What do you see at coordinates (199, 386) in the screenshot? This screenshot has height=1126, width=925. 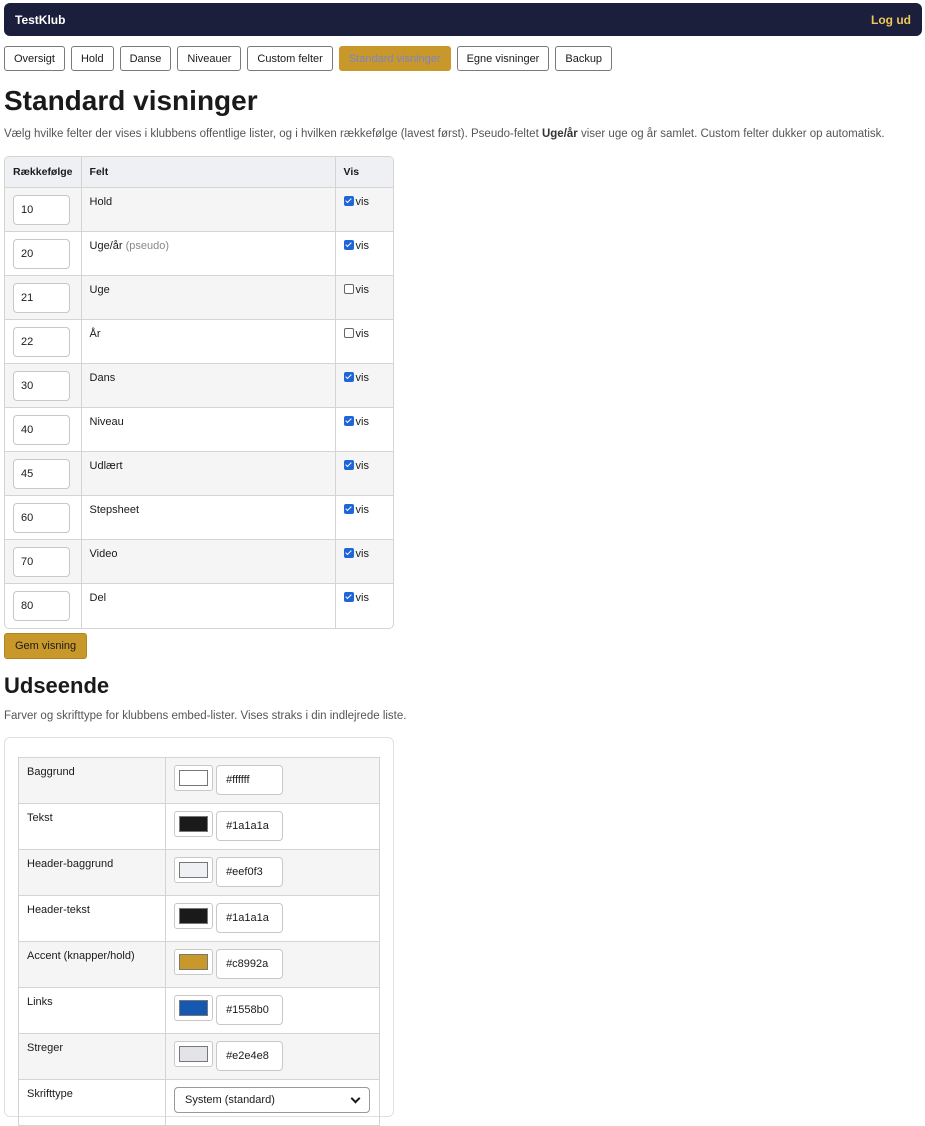 I see `table-row: Dans vis` at bounding box center [199, 386].